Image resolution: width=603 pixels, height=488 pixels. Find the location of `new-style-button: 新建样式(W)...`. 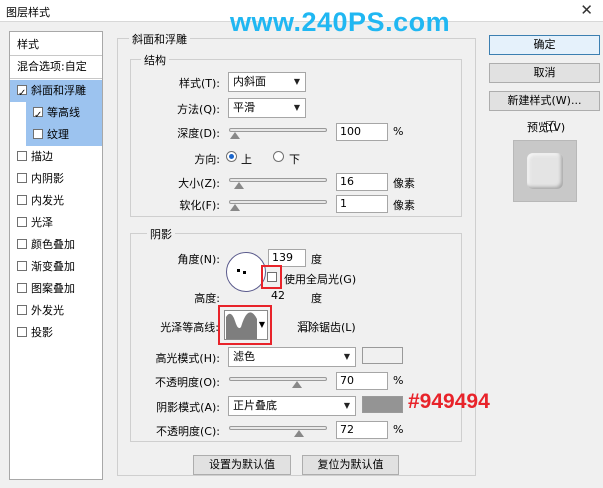

new-style-button: 新建样式(W)... is located at coordinates (544, 101).